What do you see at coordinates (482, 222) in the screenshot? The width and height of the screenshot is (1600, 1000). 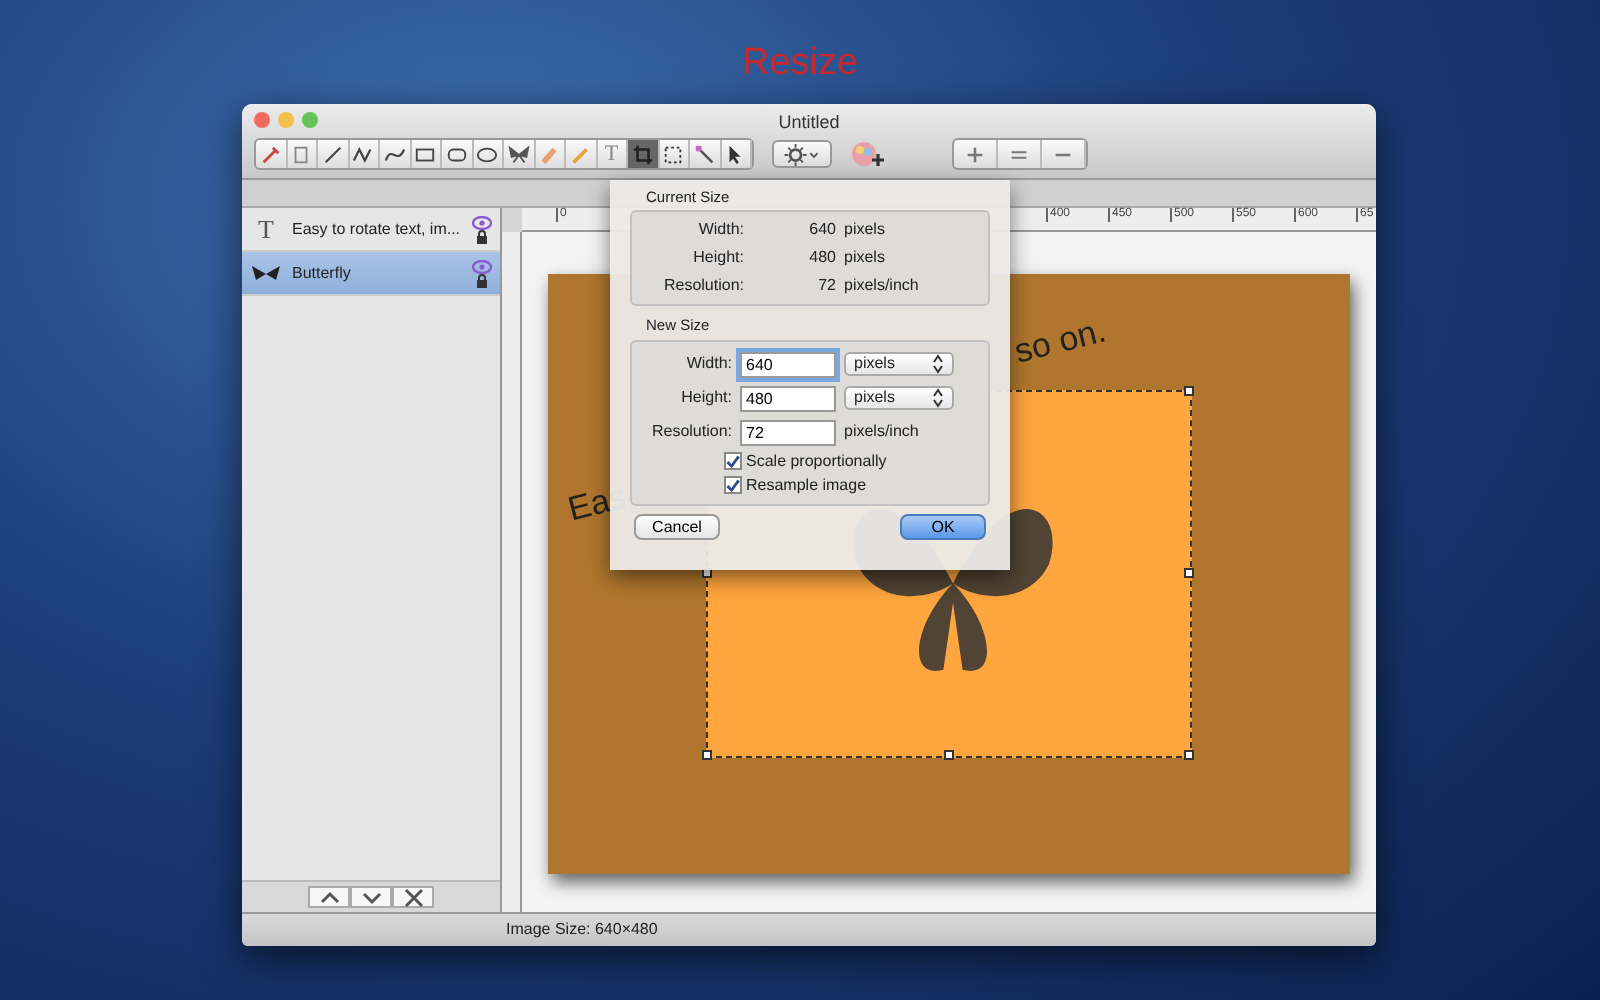 I see `eye-icon` at bounding box center [482, 222].